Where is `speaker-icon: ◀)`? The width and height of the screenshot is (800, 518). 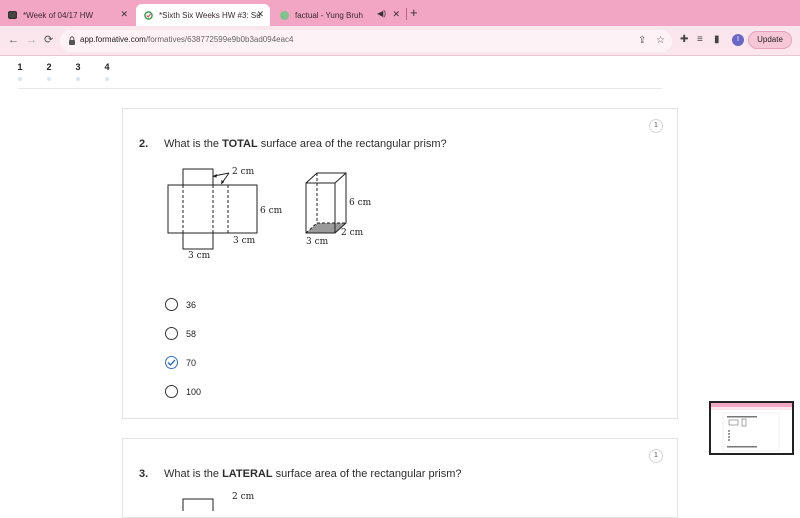 speaker-icon: ◀) is located at coordinates (381, 13).